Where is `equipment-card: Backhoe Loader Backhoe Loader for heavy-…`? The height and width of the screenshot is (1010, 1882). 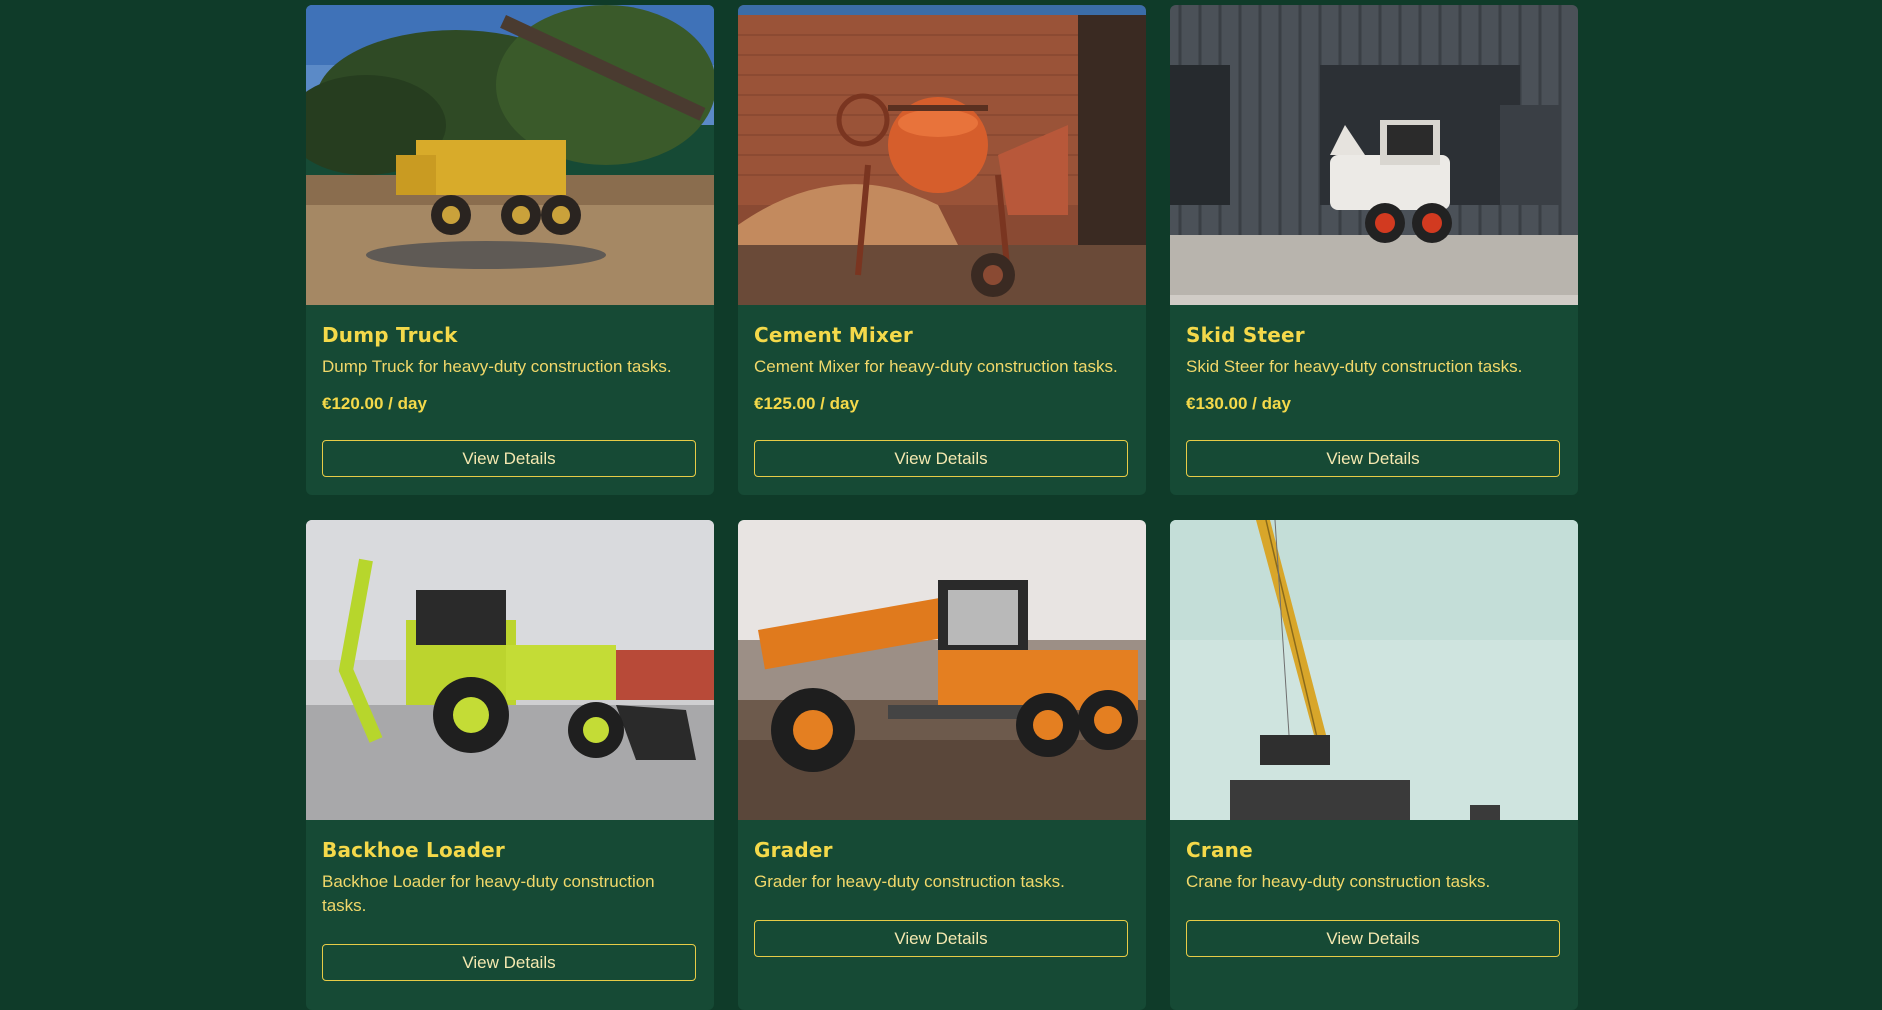 equipment-card: Backhoe Loader Backhoe Loader for heavy-… is located at coordinates (510, 765).